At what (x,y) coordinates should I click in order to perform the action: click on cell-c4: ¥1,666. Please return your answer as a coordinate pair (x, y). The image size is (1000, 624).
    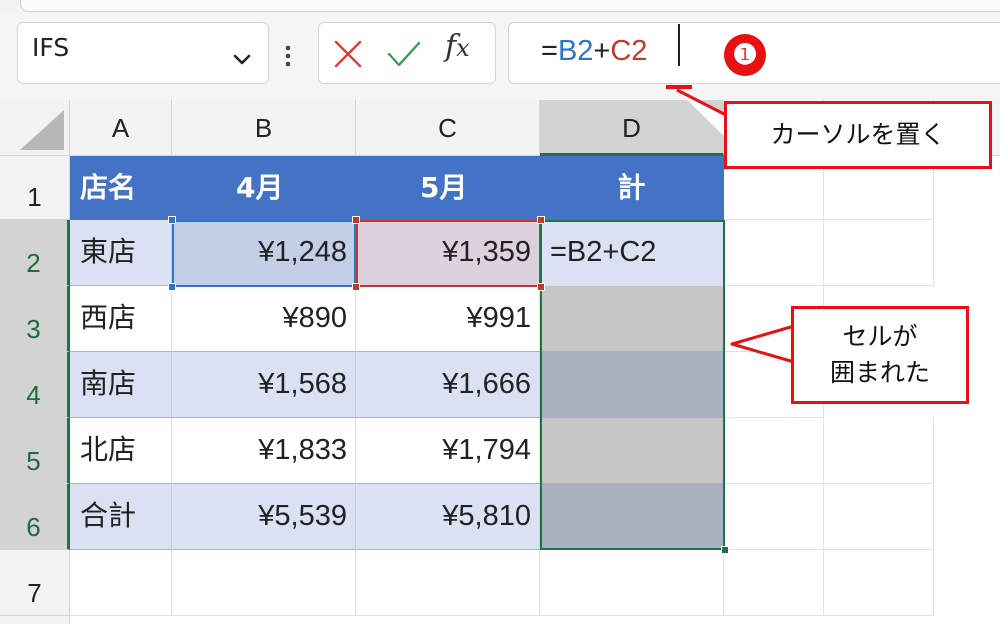
    Looking at the image, I should click on (448, 385).